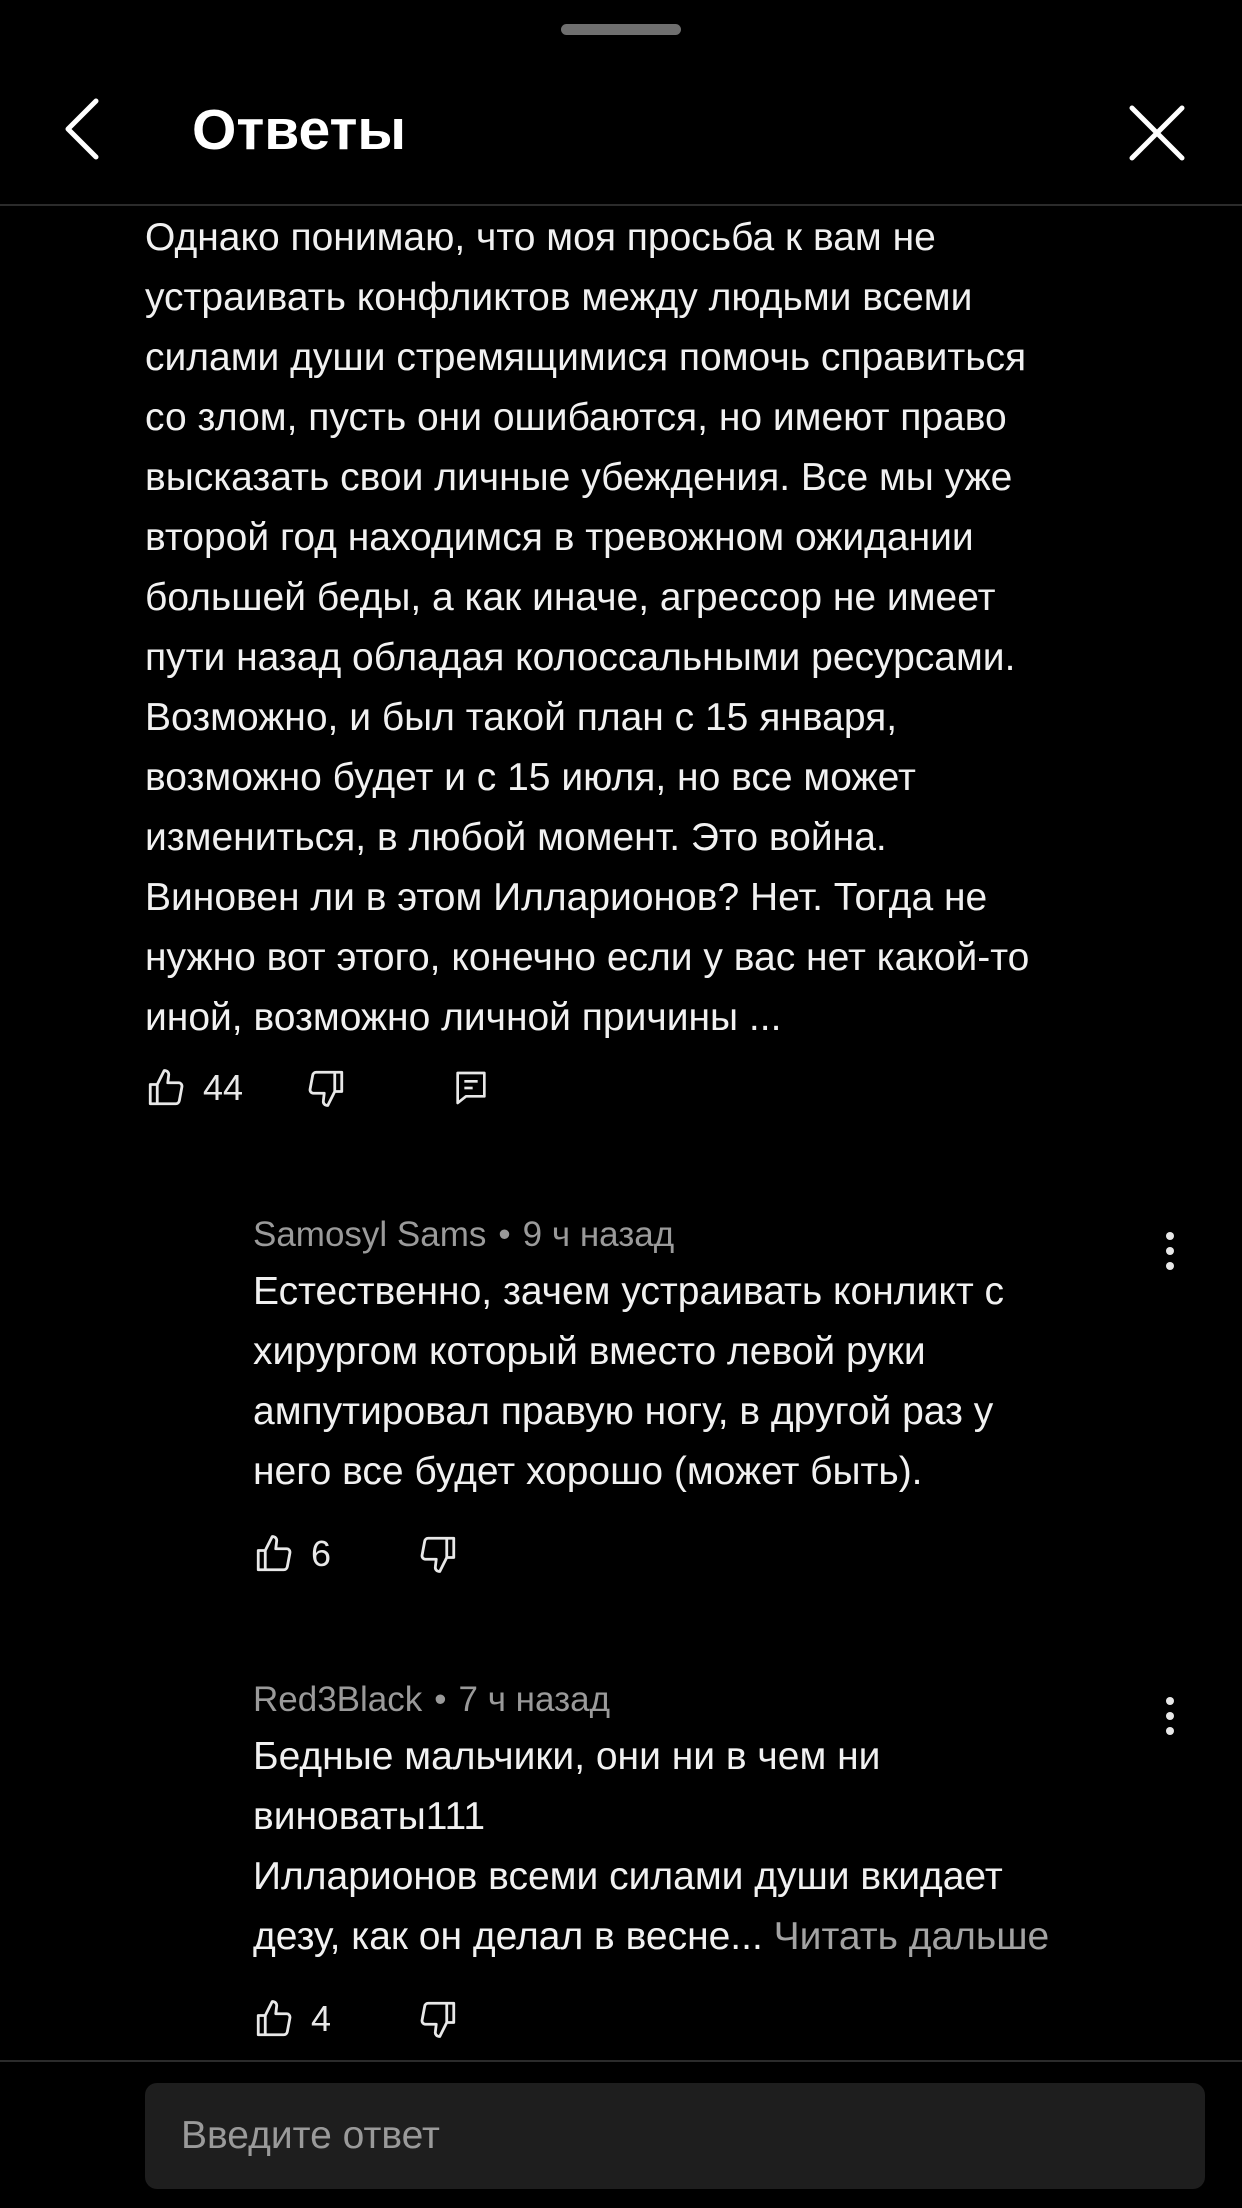  Describe the element at coordinates (598, 1234) in the screenshot. I see `reply-time: 9 ч назад` at that location.